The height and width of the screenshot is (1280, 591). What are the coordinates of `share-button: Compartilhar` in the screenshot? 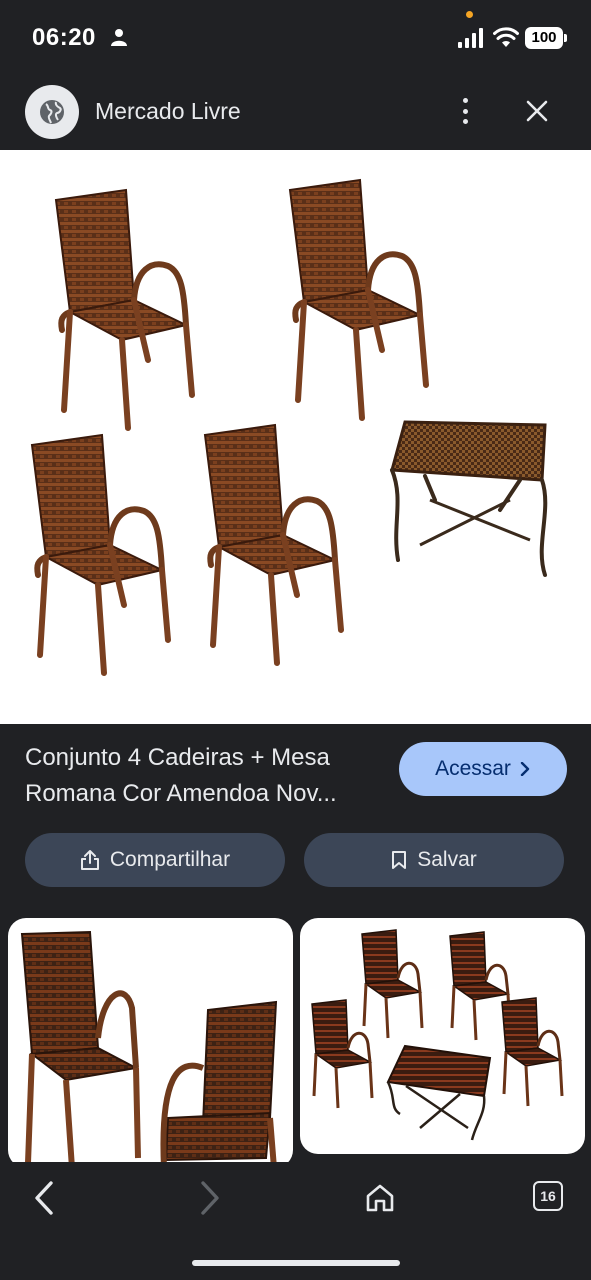 It's located at (155, 860).